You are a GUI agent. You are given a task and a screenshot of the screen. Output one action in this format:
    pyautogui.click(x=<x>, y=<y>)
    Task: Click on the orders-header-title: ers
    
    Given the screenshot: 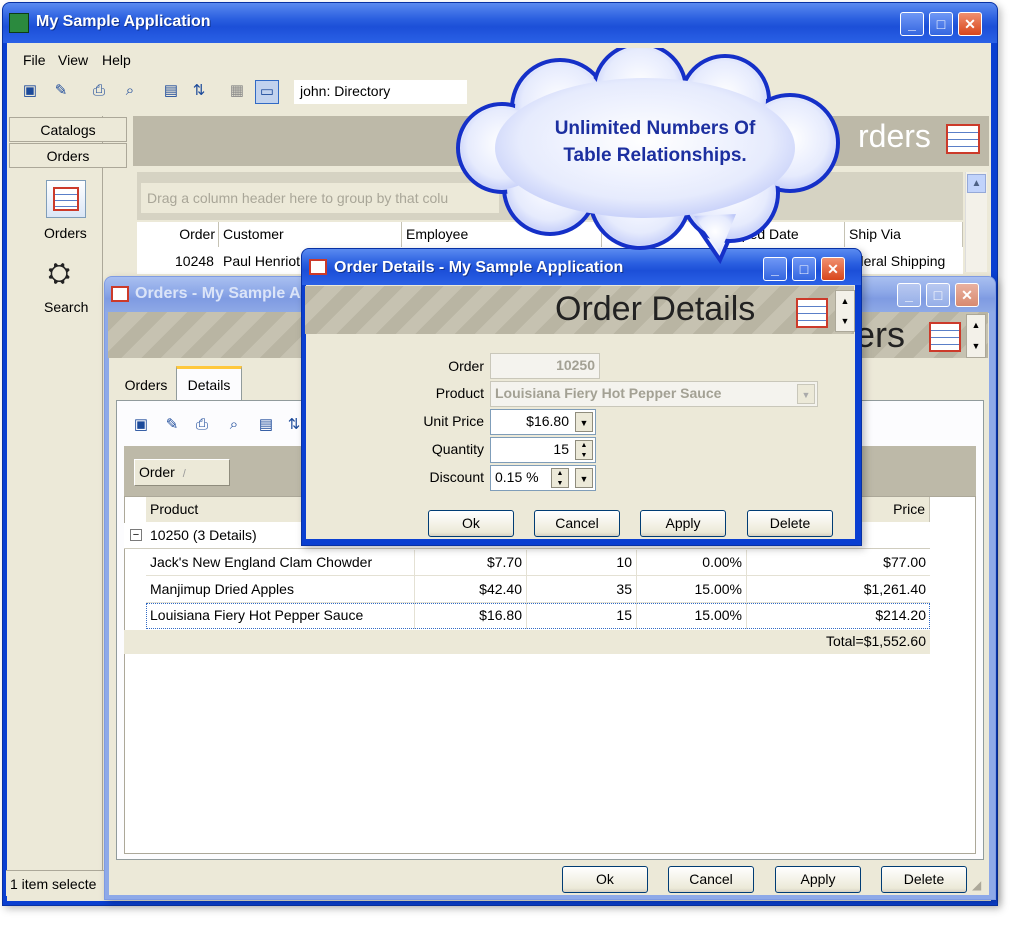 What is the action you would take?
    pyautogui.click(x=880, y=334)
    